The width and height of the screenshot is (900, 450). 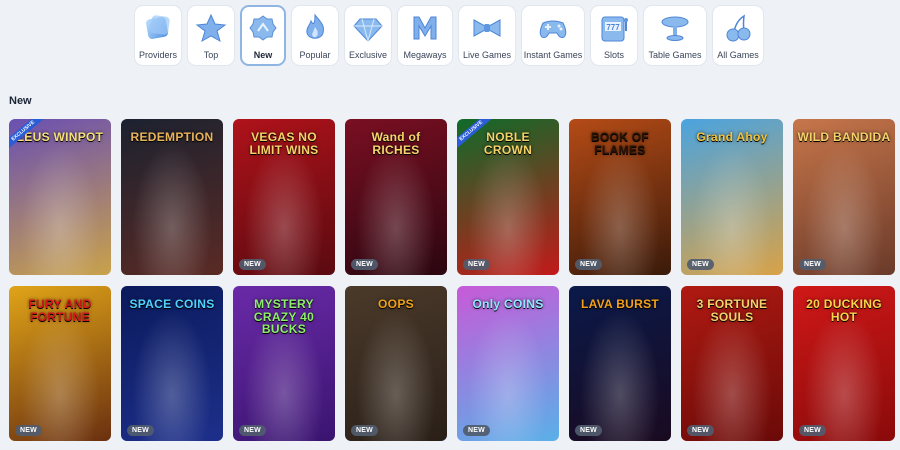 I want to click on megaways-icon, so click(x=425, y=28).